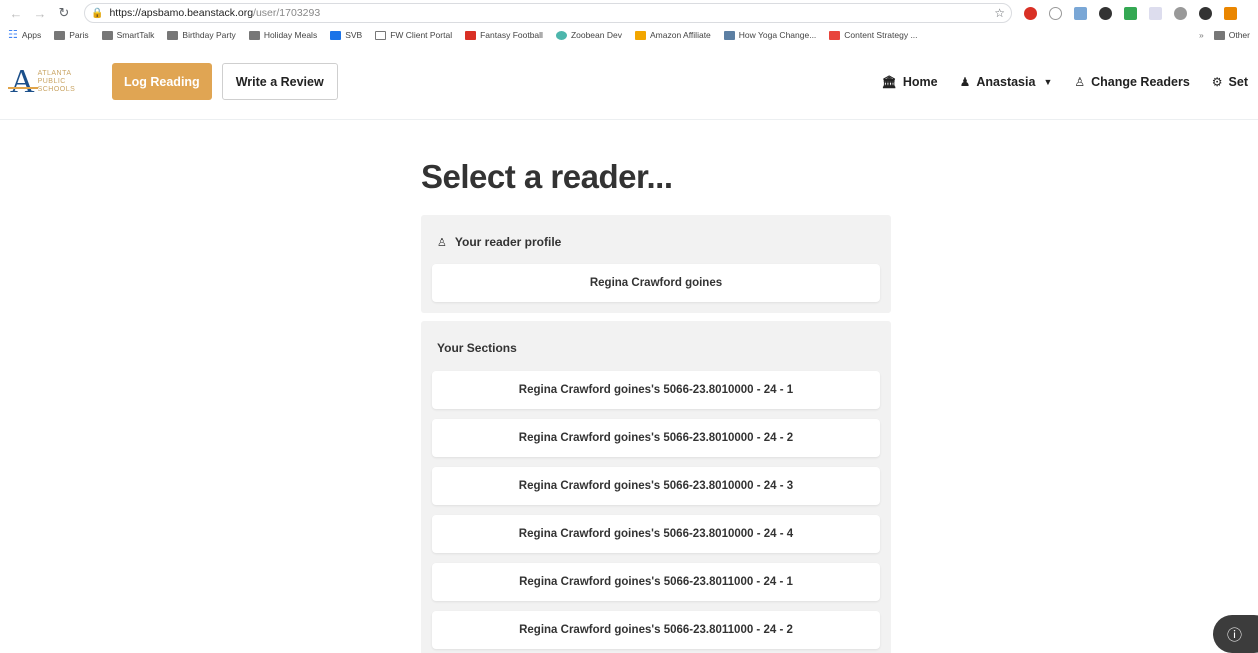  What do you see at coordinates (889, 81) in the screenshot?
I see `home-icon: 🏛` at bounding box center [889, 81].